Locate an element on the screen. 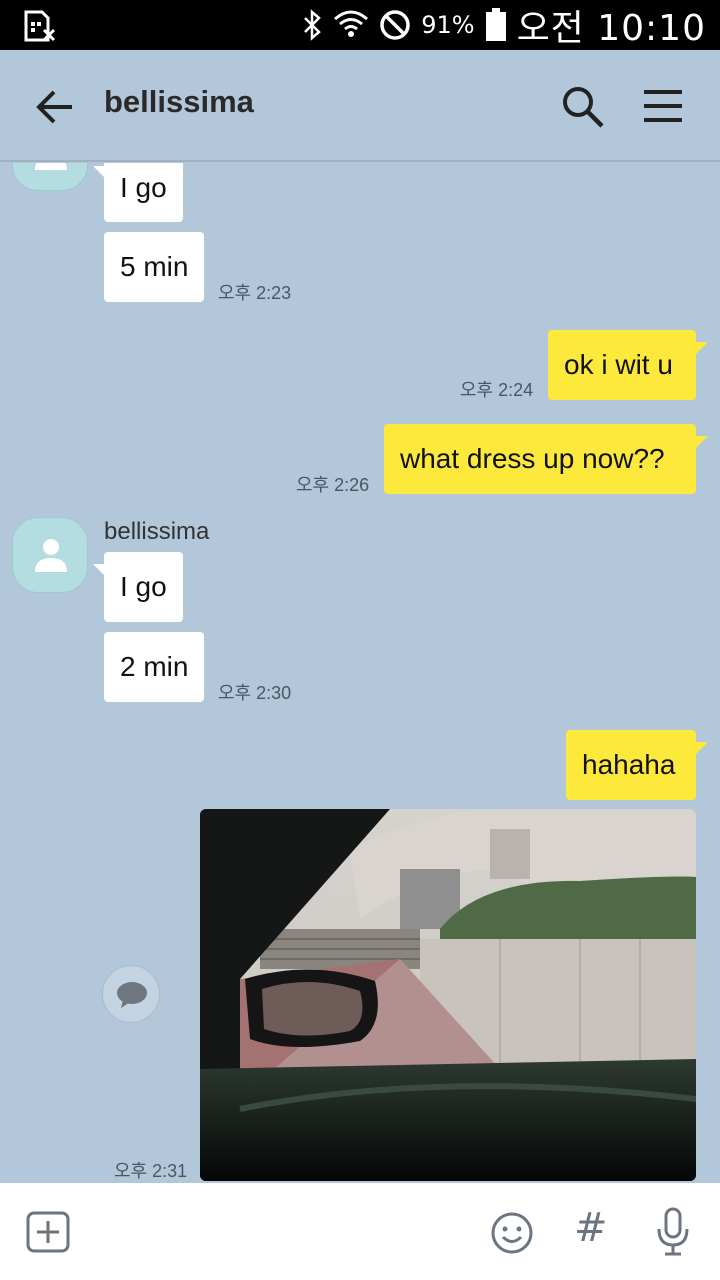 The width and height of the screenshot is (720, 1280). battery-icon is located at coordinates (495, 24).